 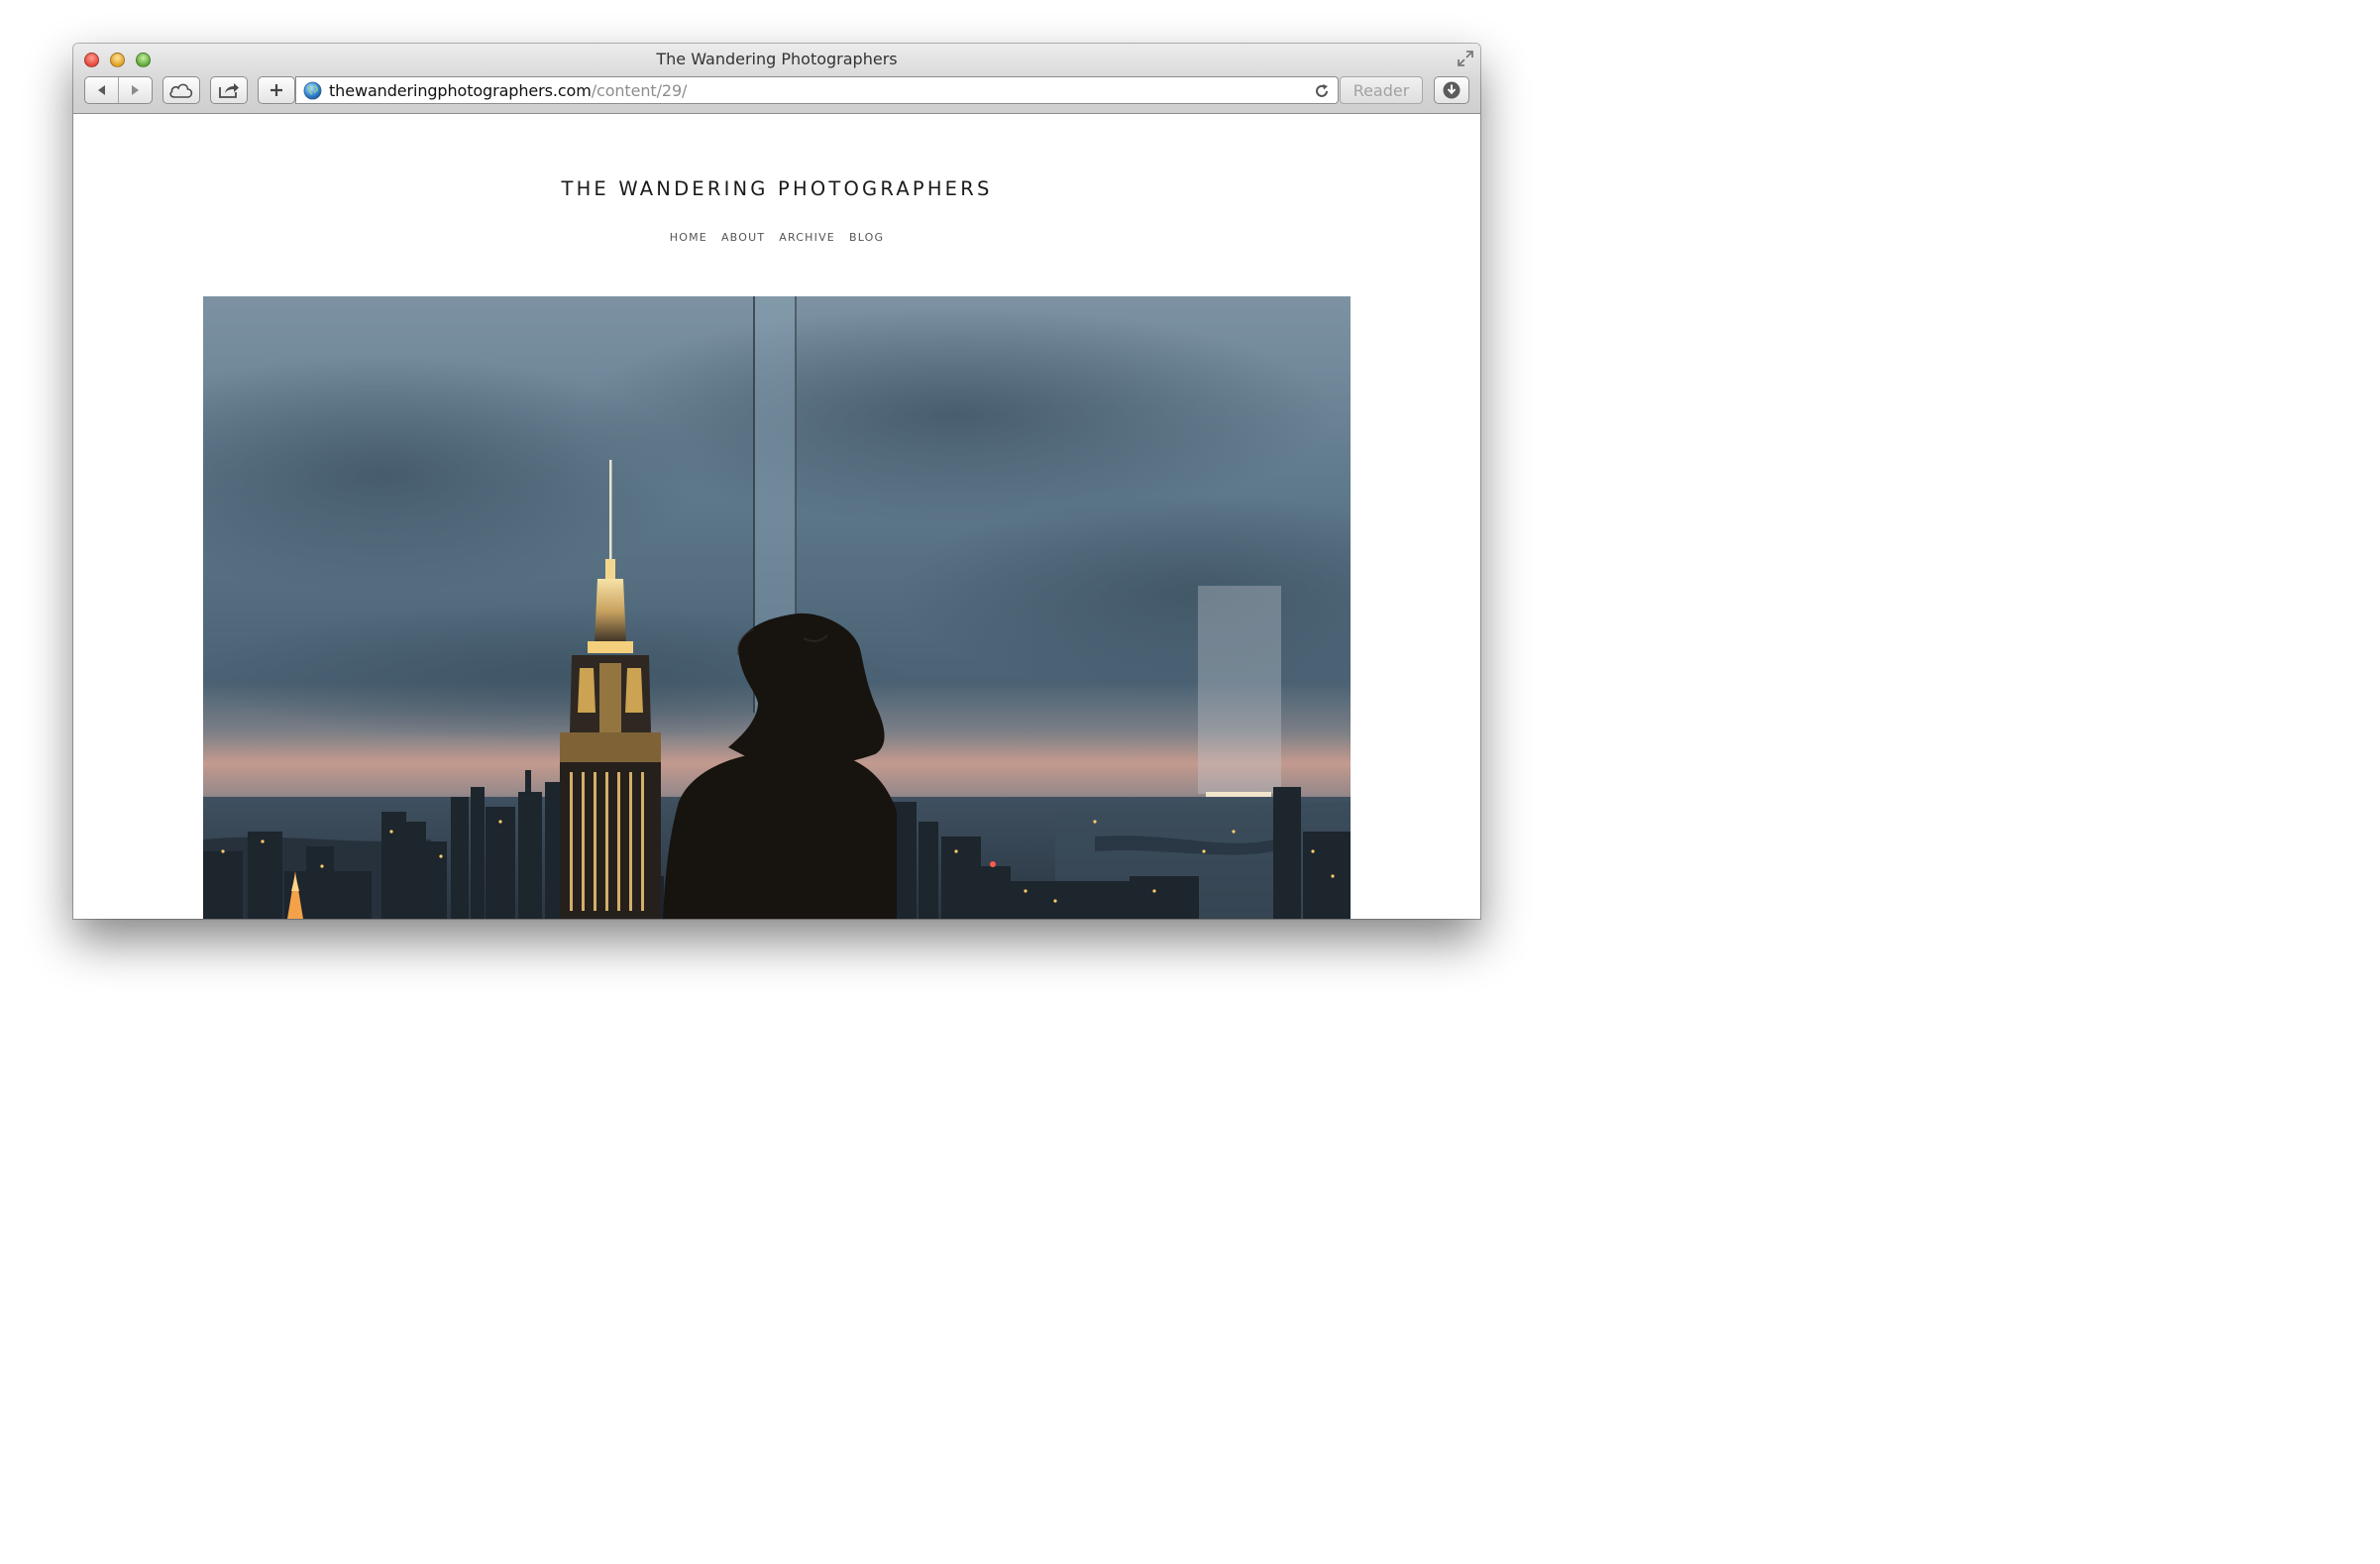 I want to click on forward-button, so click(x=135, y=90).